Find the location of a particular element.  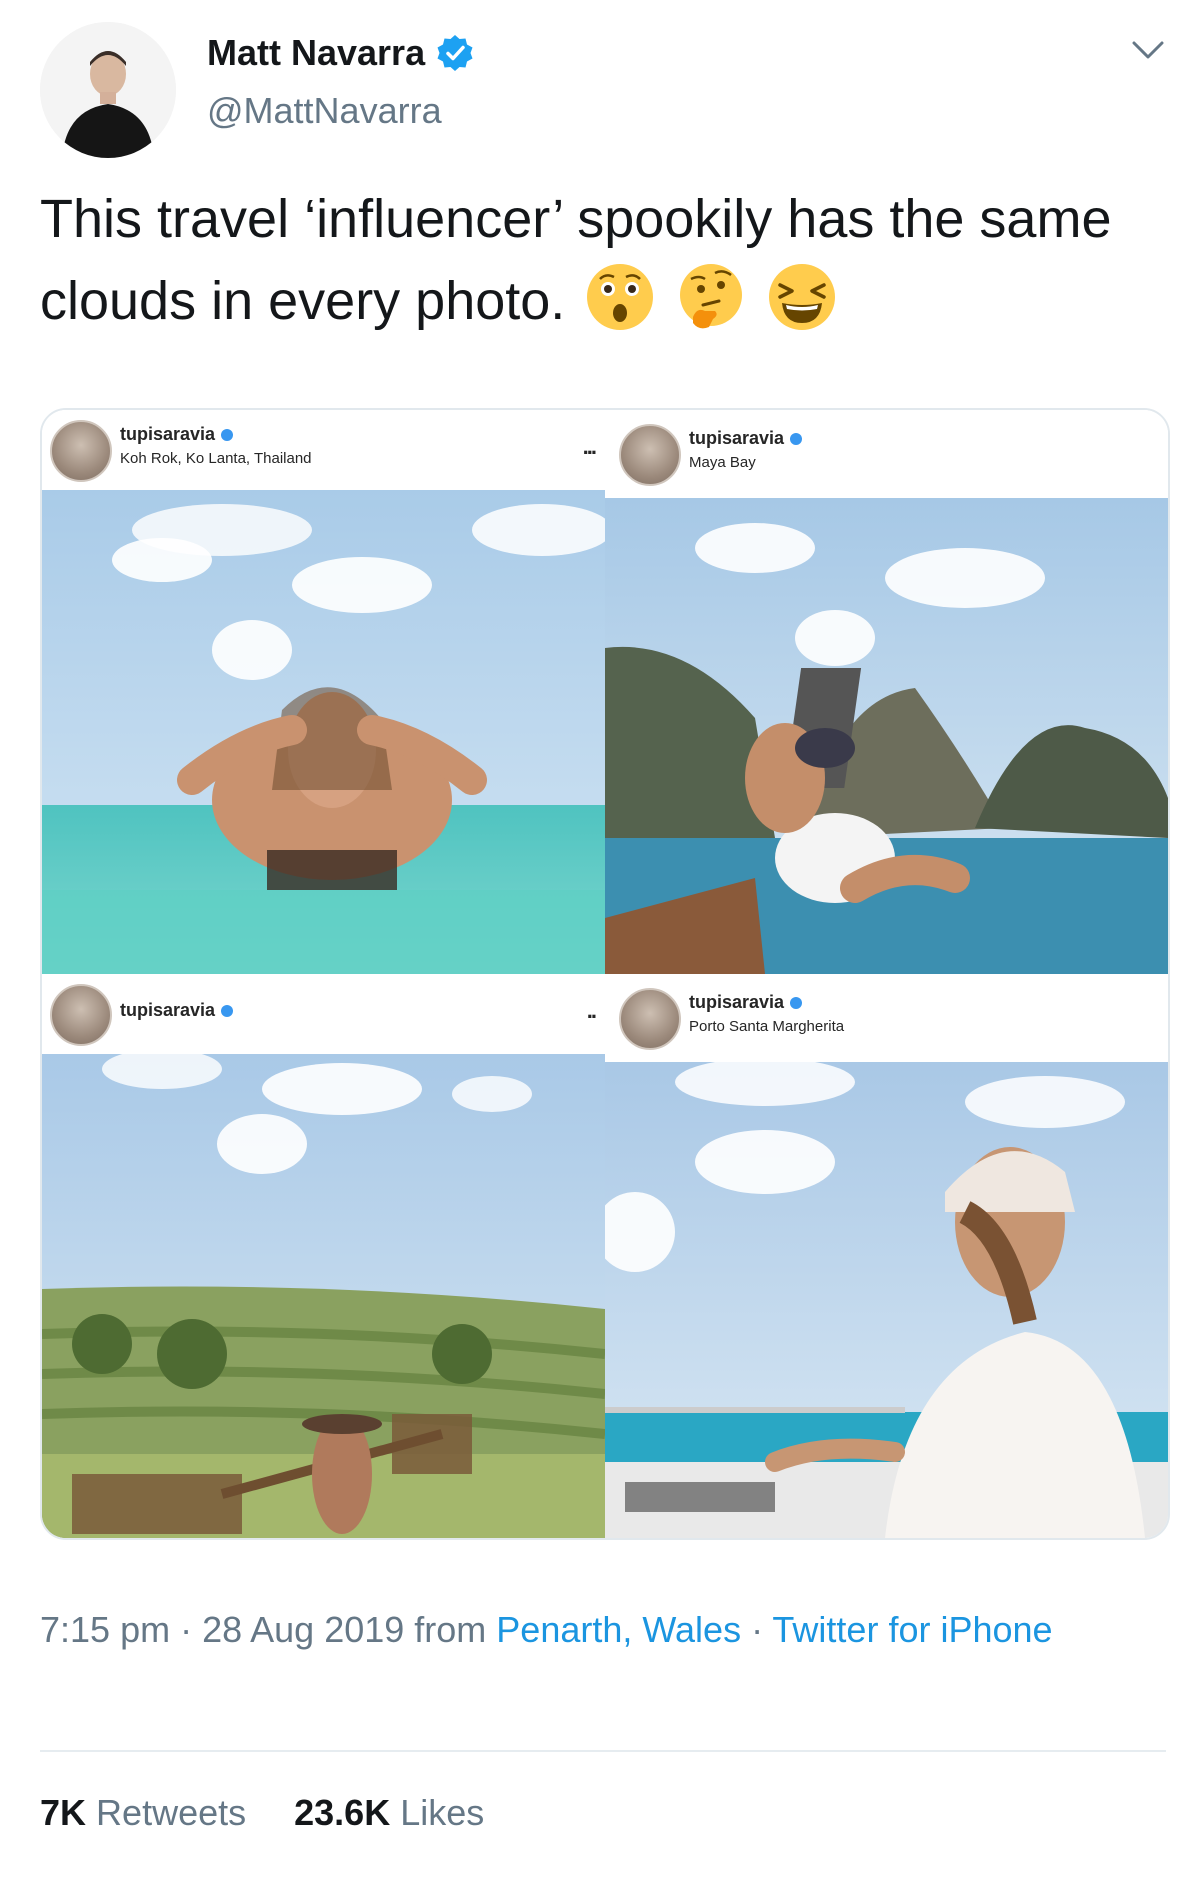

author-name-row: Matt Navarra is located at coordinates (341, 53).